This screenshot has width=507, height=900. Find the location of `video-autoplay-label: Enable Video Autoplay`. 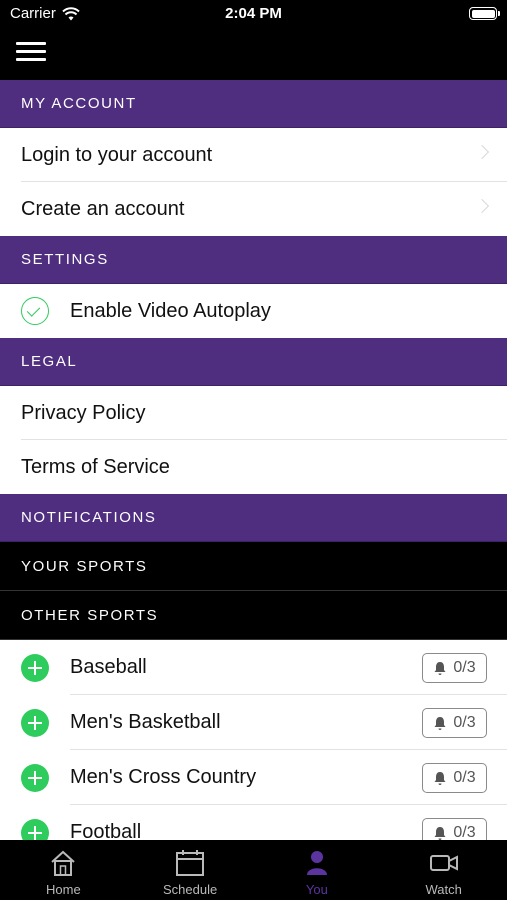

video-autoplay-label: Enable Video Autoplay is located at coordinates (170, 310).